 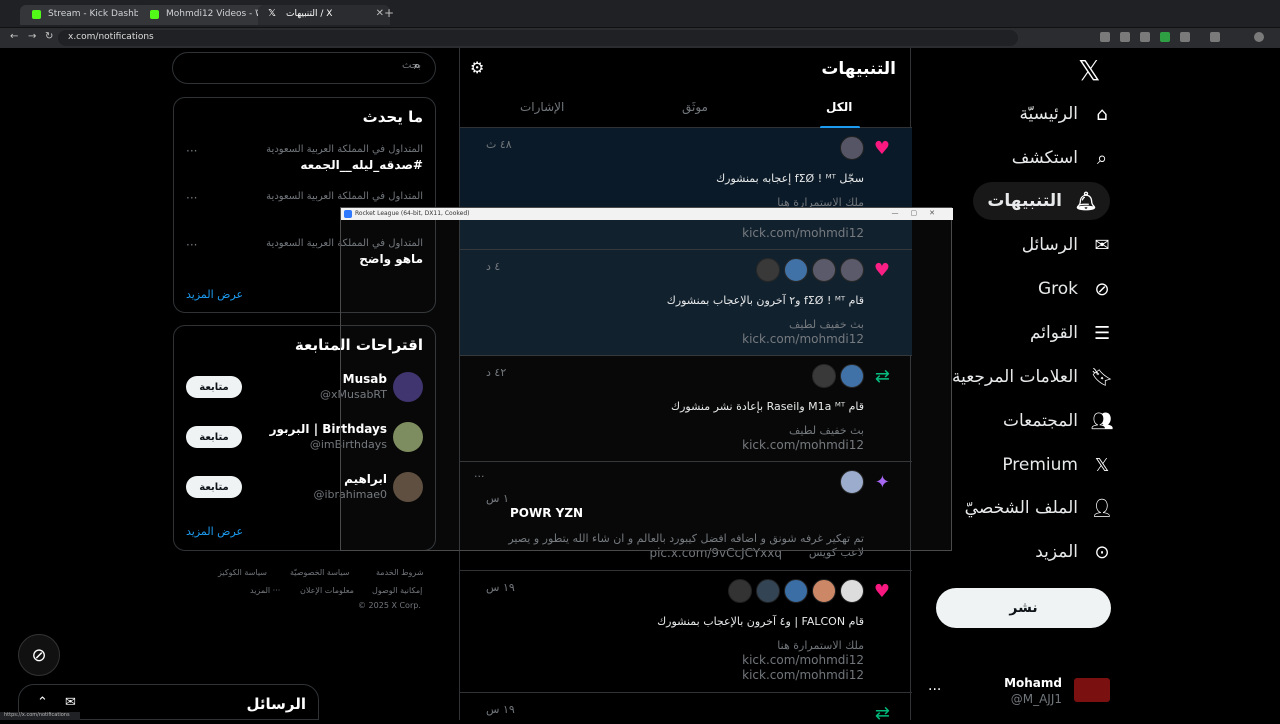 What do you see at coordinates (32, 36) in the screenshot?
I see `forward-icon: →` at bounding box center [32, 36].